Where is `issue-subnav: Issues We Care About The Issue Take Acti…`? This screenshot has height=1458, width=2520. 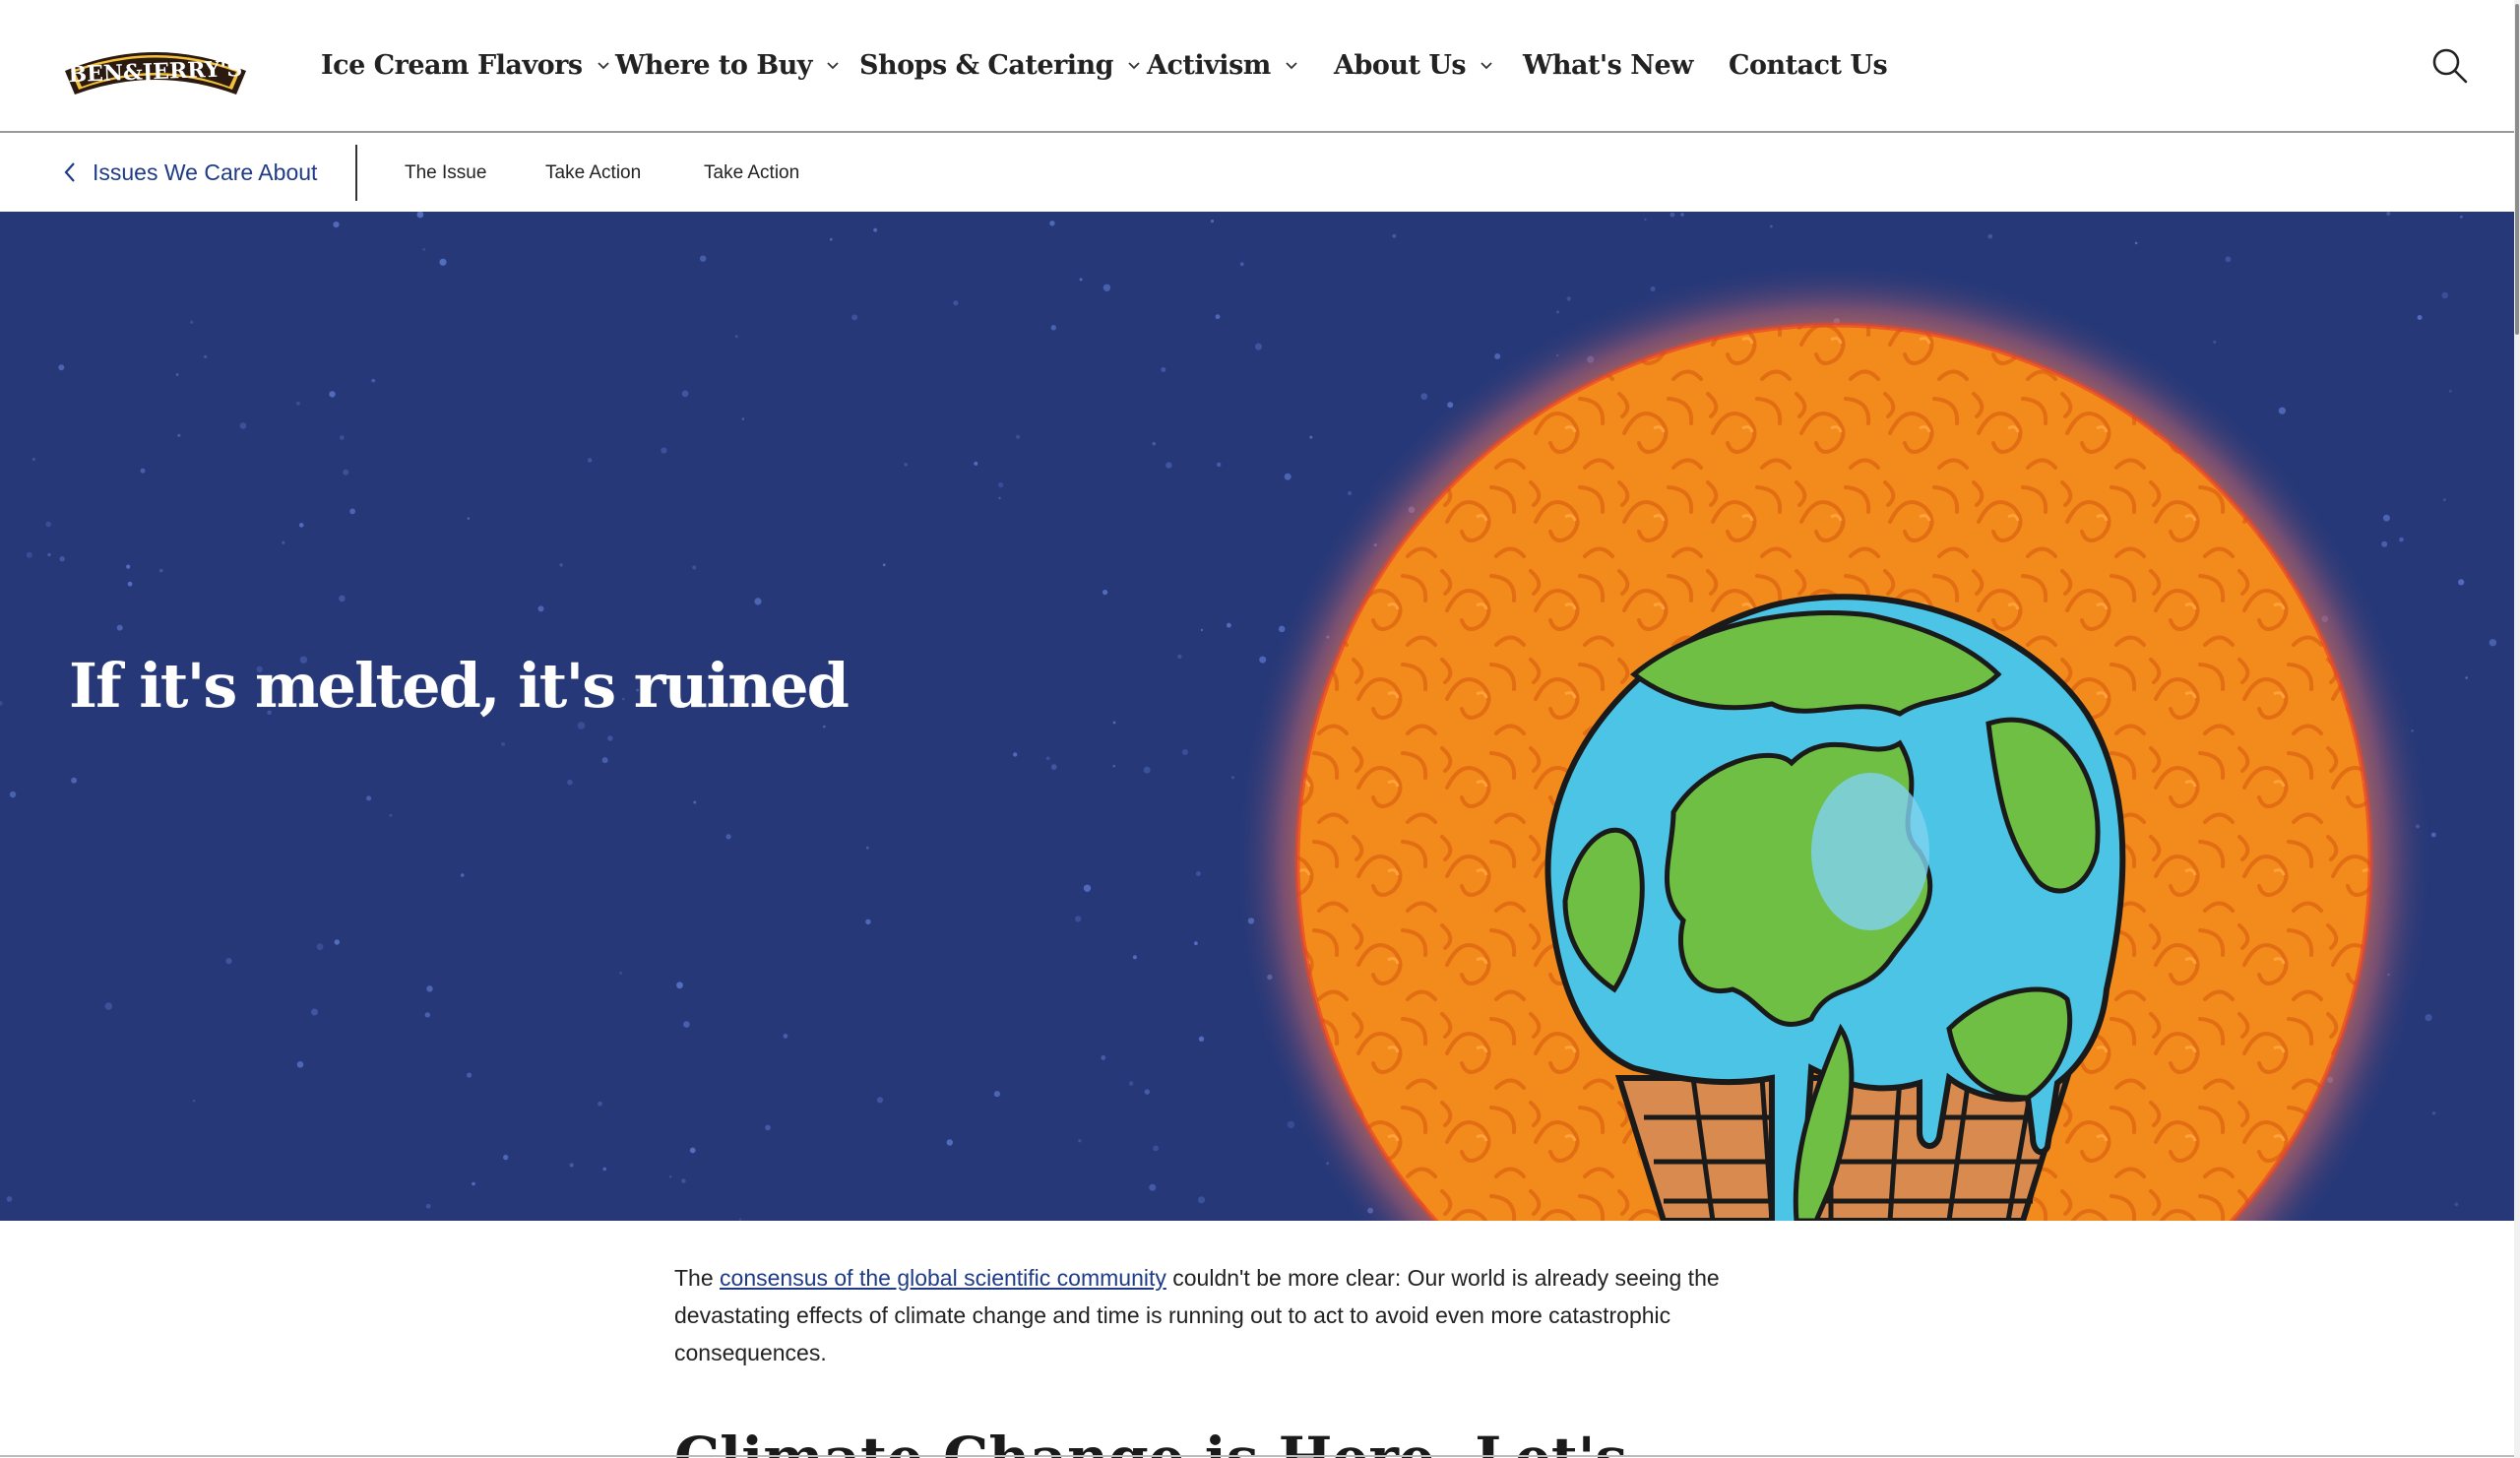 issue-subnav: Issues We Care About The Issue Take Acti… is located at coordinates (1257, 172).